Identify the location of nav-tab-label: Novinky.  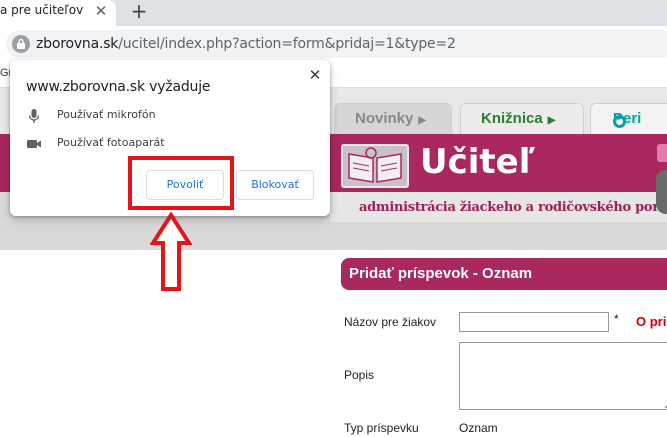
(384, 118).